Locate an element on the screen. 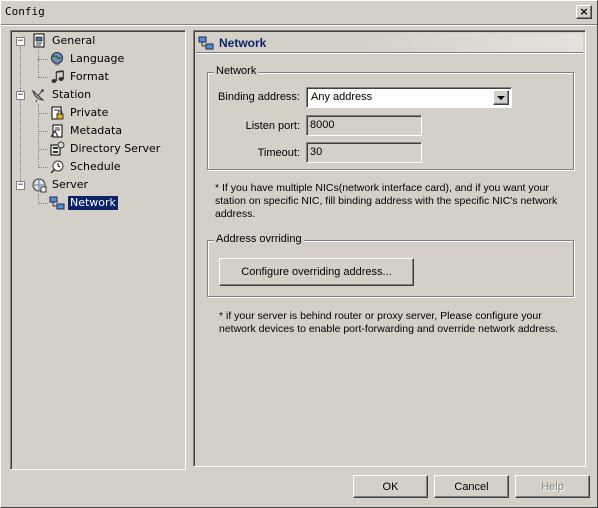  server-icon is located at coordinates (39, 185).